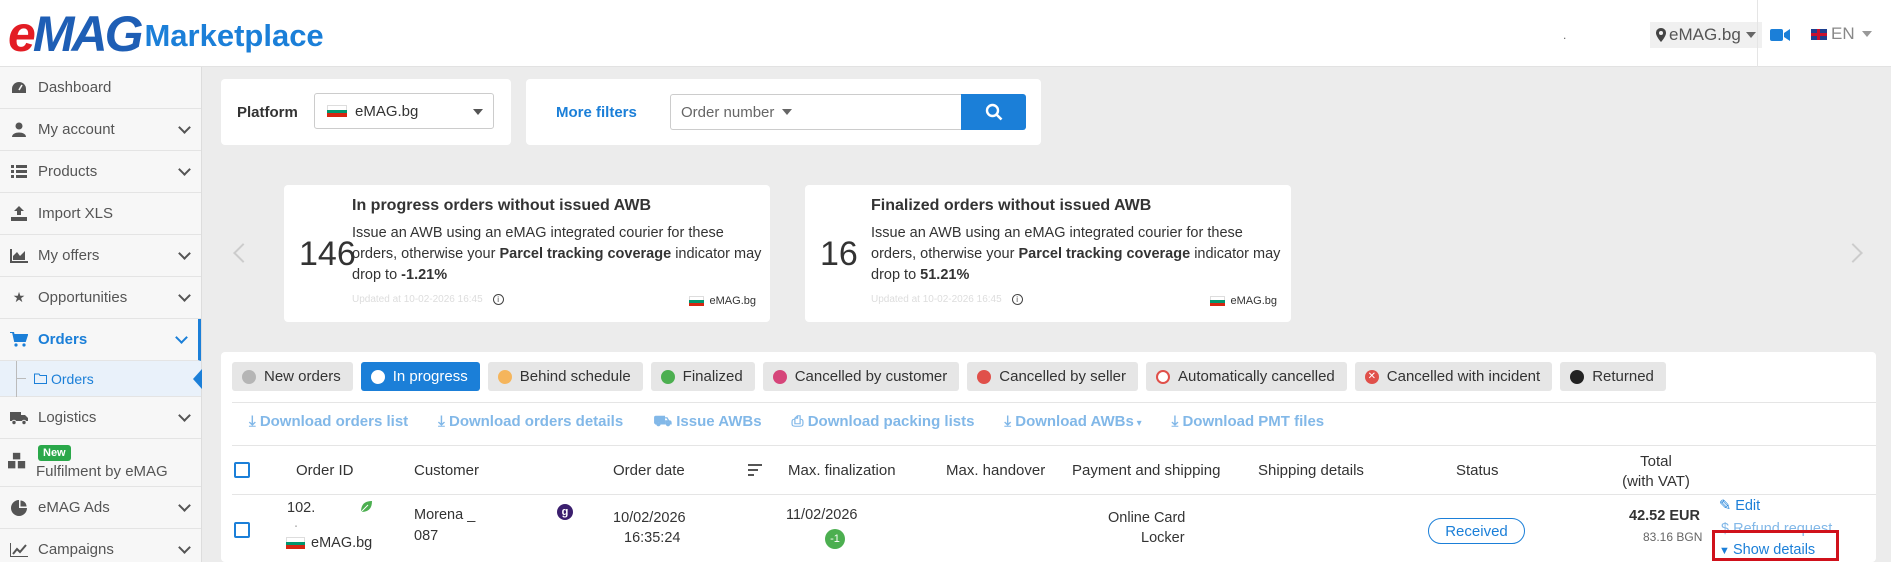 Image resolution: width=1891 pixels, height=562 pixels. What do you see at coordinates (100, 256) in the screenshot?
I see `sidebar-item-my-offers: My offers` at bounding box center [100, 256].